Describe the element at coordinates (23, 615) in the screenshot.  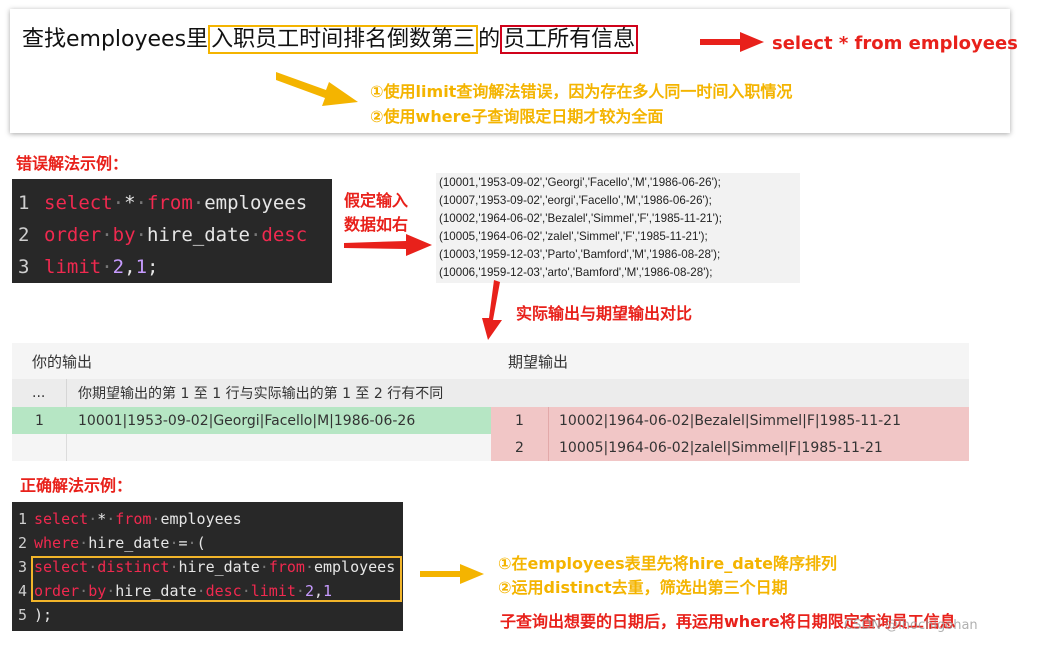
I see `line-number: 5` at that location.